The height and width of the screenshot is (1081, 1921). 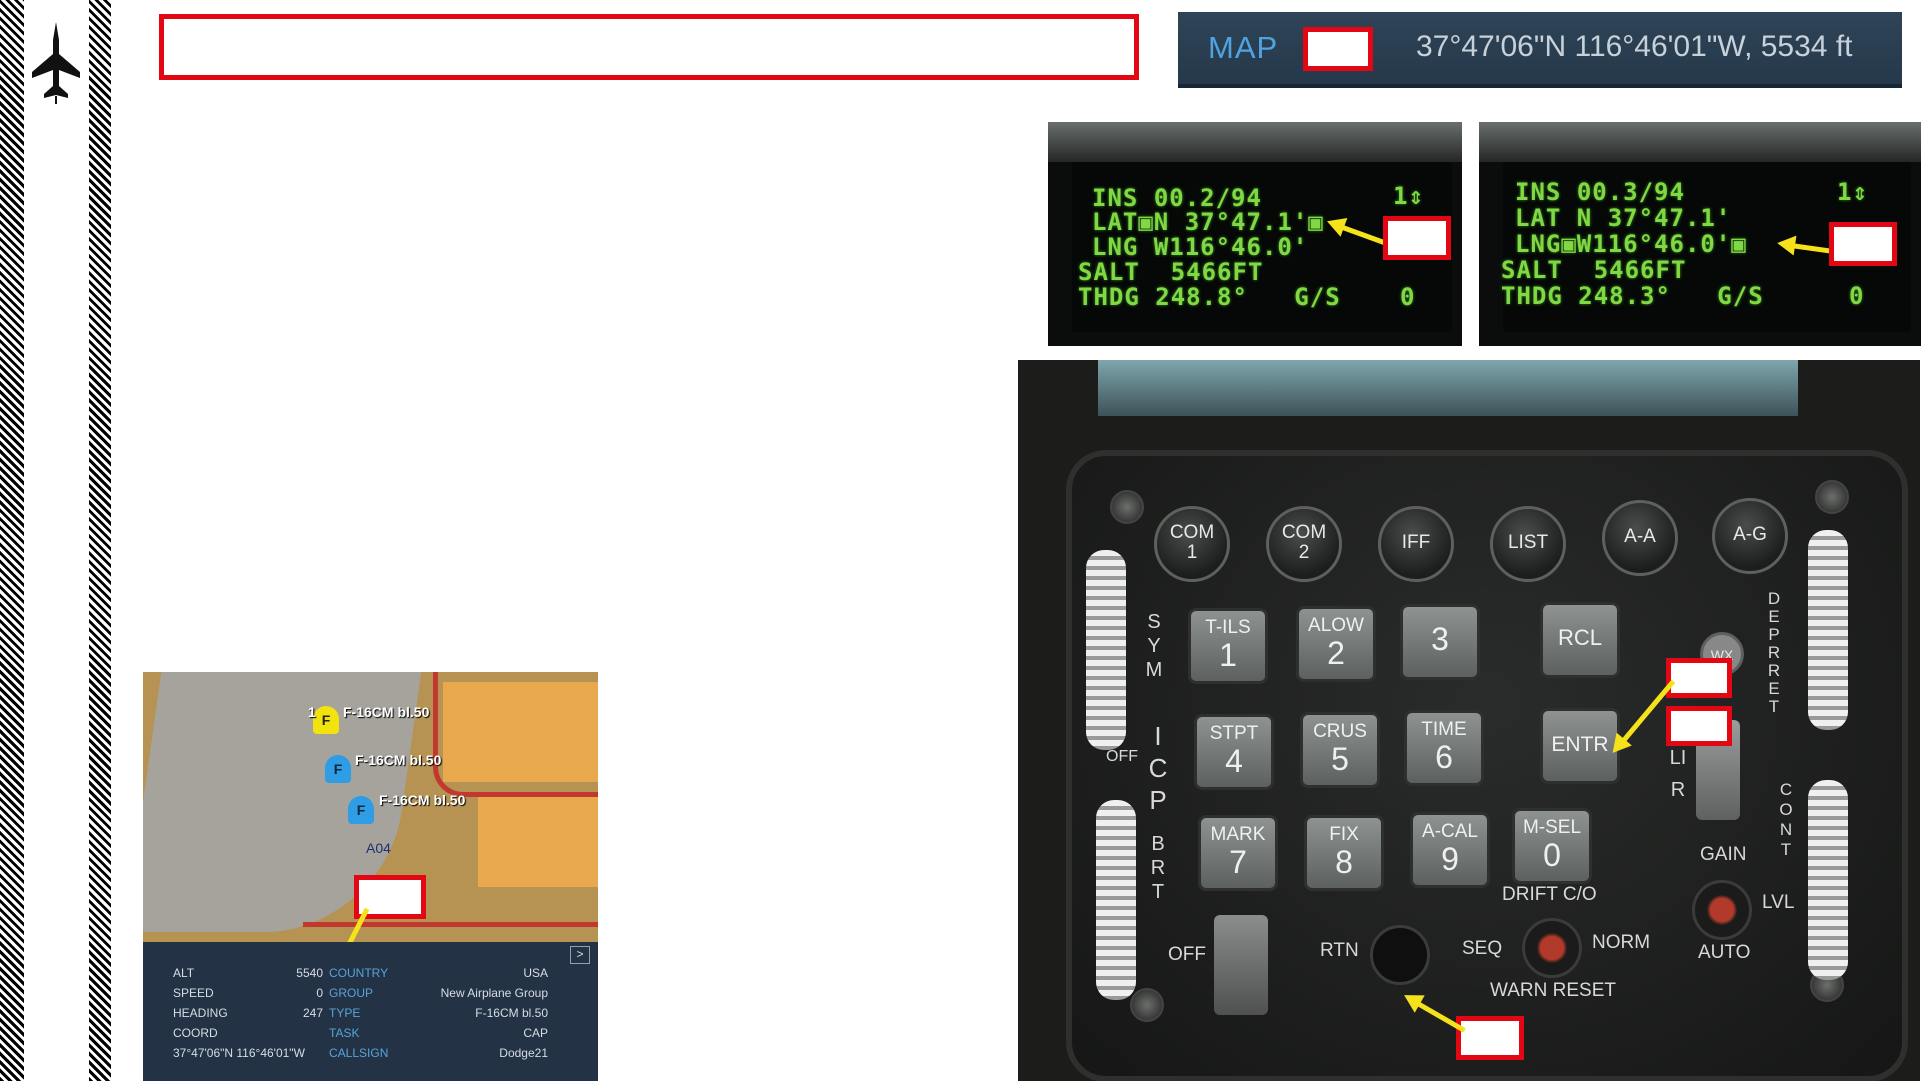 I want to click on key-6-time: TIME 6, so click(x=1444, y=748).